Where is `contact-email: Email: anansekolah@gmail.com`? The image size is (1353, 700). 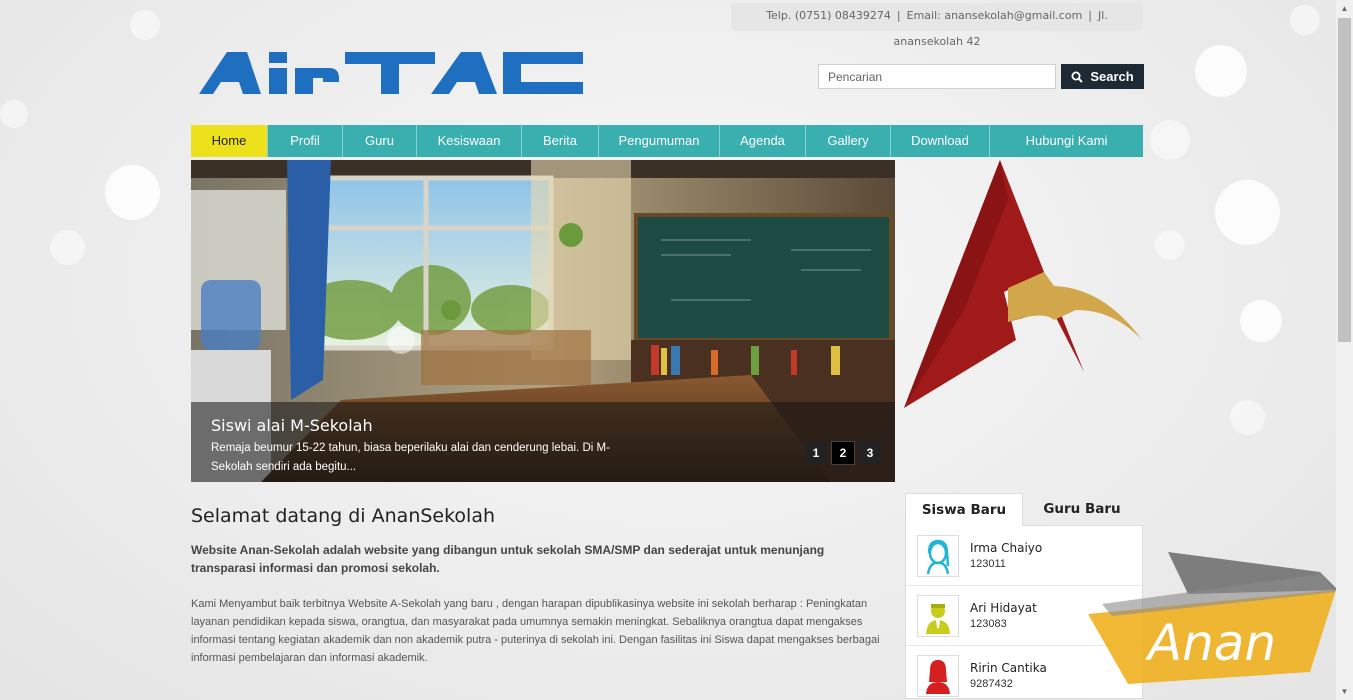
contact-email: Email: anansekolah@gmail.com is located at coordinates (995, 15).